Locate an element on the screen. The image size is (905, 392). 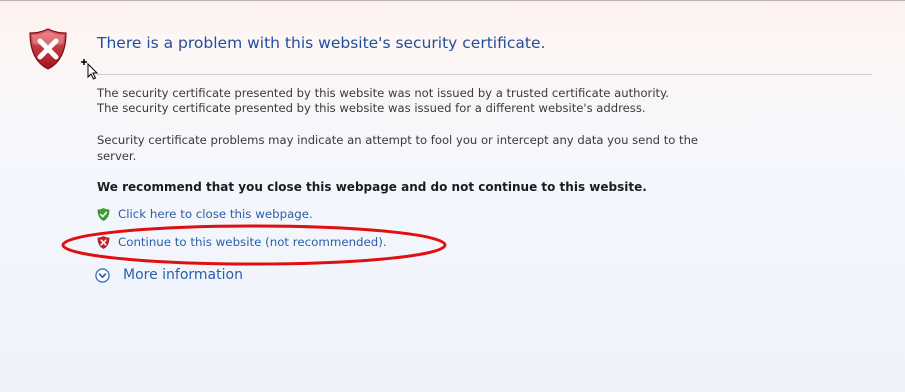
warning-text-line2: server. is located at coordinates (117, 156).